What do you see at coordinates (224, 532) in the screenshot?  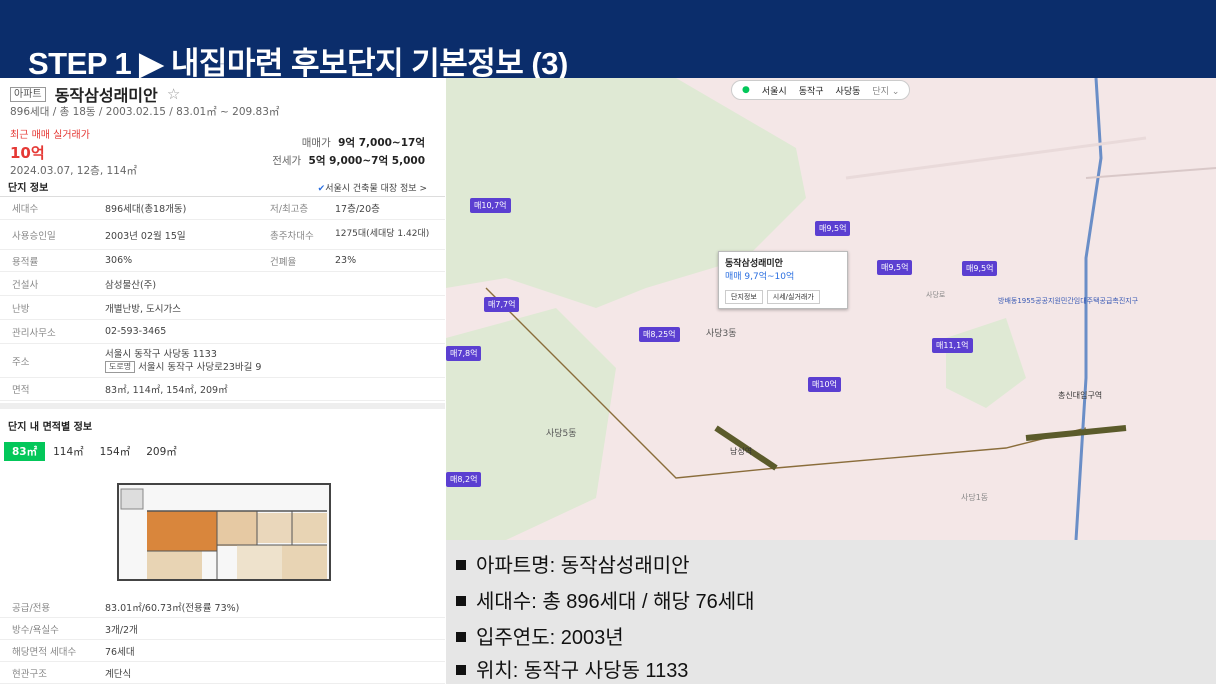 I see `floor-plan-image` at bounding box center [224, 532].